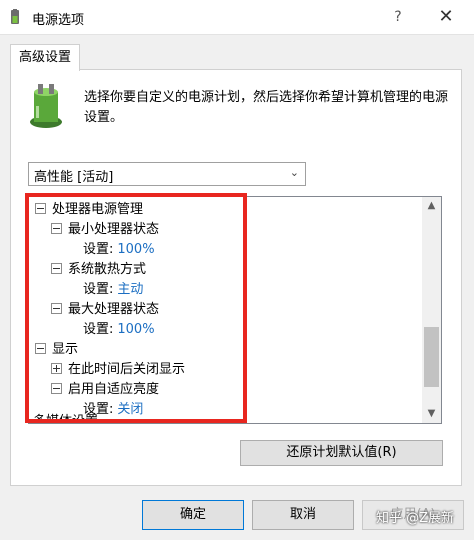 This screenshot has height=540, width=474. Describe the element at coordinates (431, 206) in the screenshot. I see `scroll-up-icon: ▲` at that location.